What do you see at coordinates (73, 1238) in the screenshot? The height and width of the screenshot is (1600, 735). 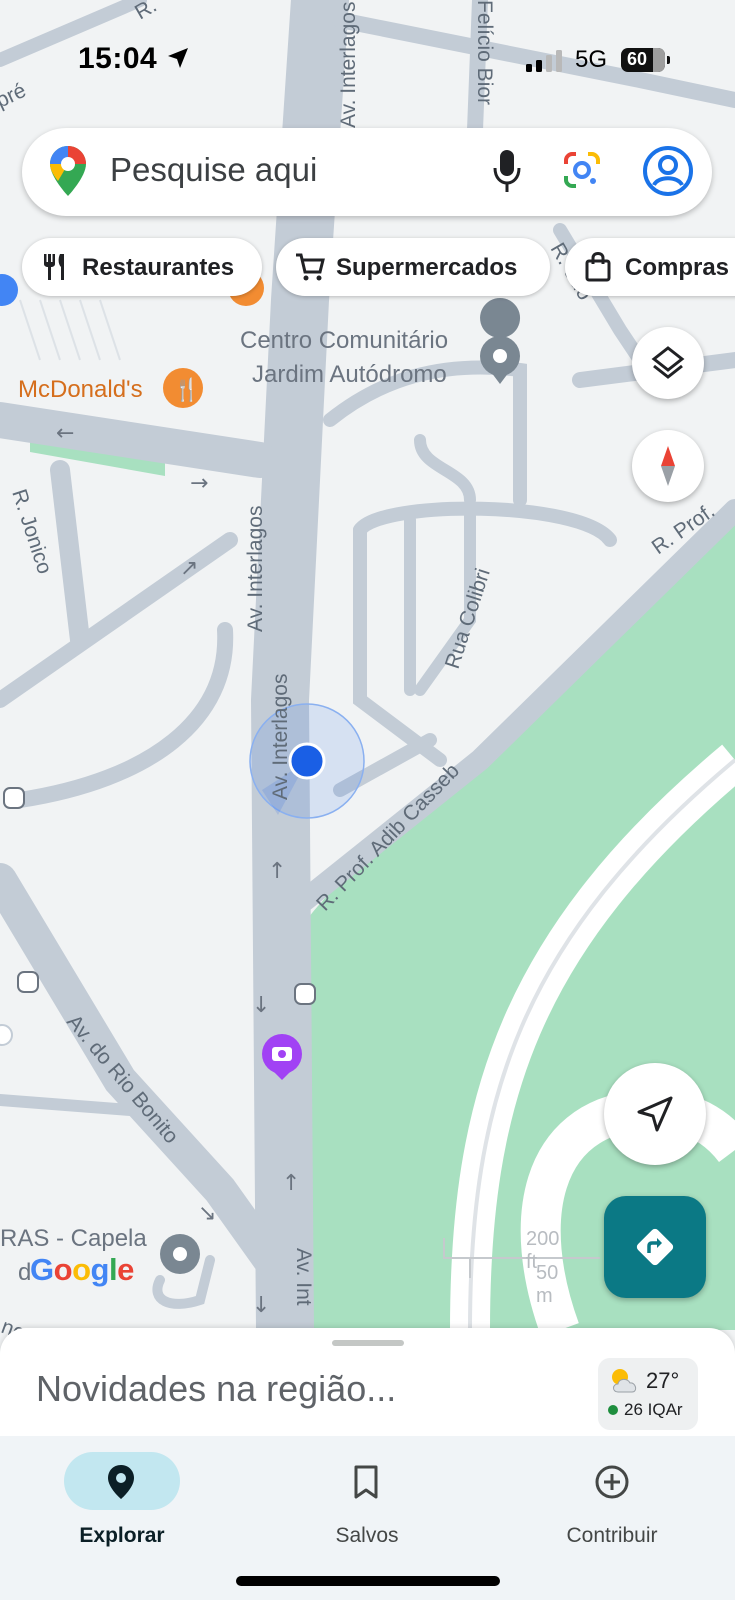 I see `poi-label: RAS - Capela` at bounding box center [73, 1238].